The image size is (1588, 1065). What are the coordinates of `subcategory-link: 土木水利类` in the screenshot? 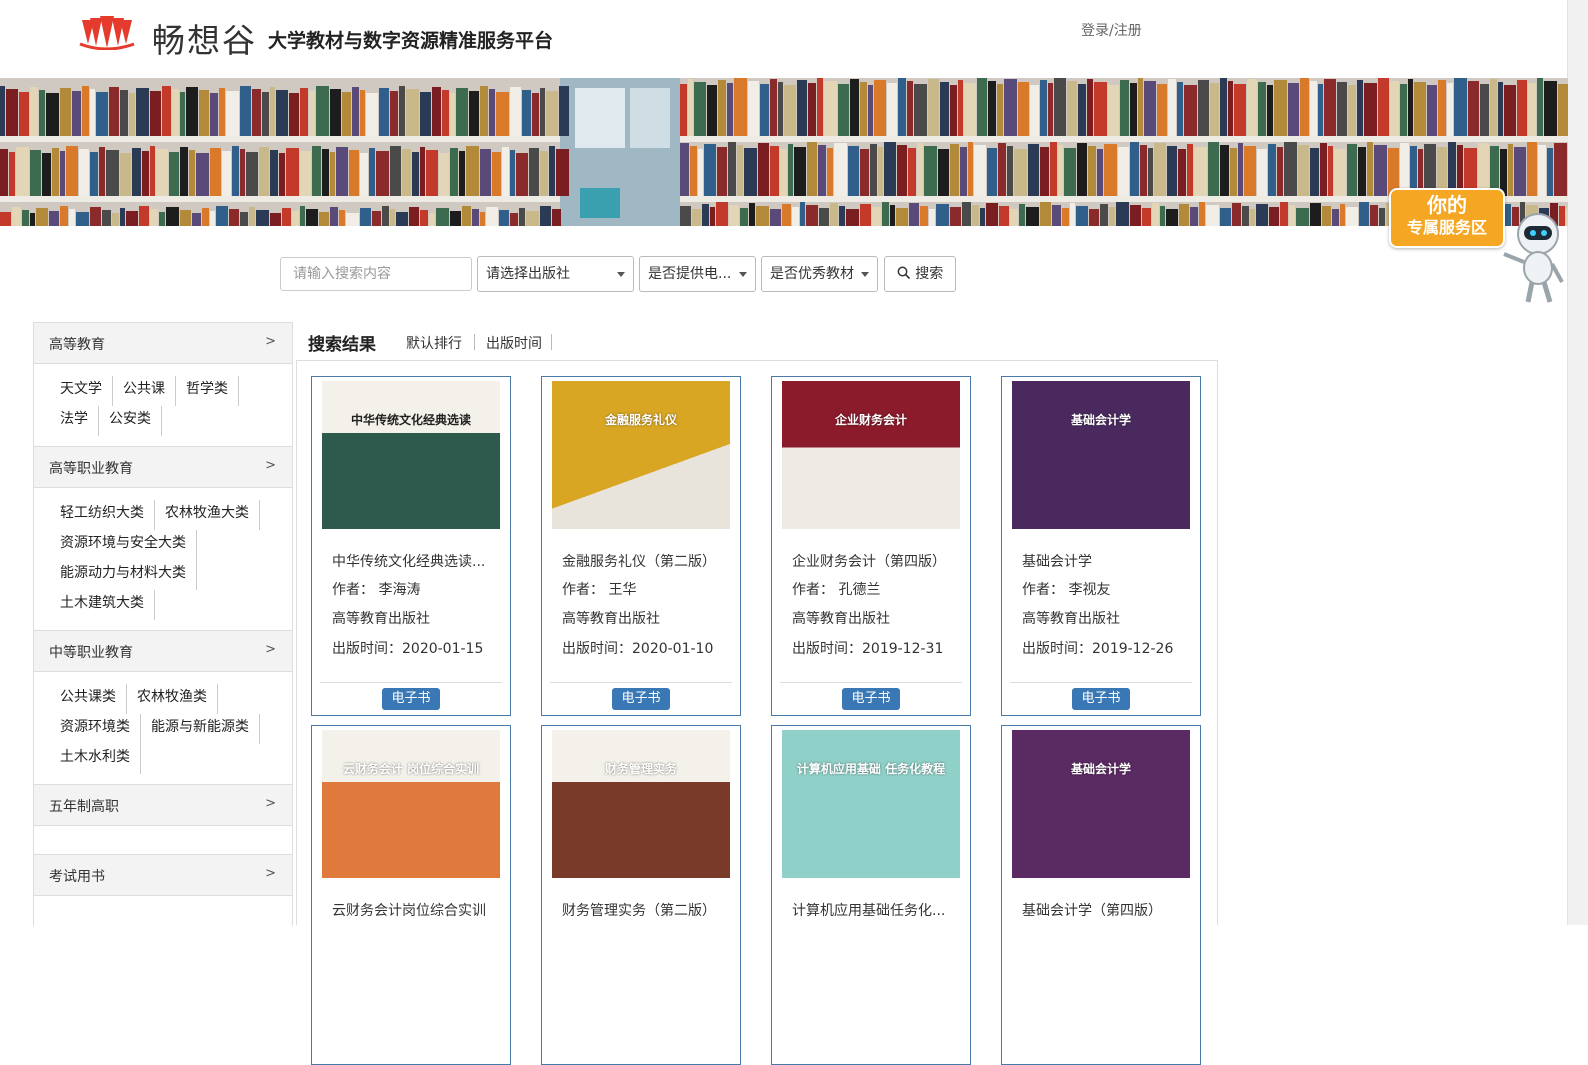 It's located at (95, 759).